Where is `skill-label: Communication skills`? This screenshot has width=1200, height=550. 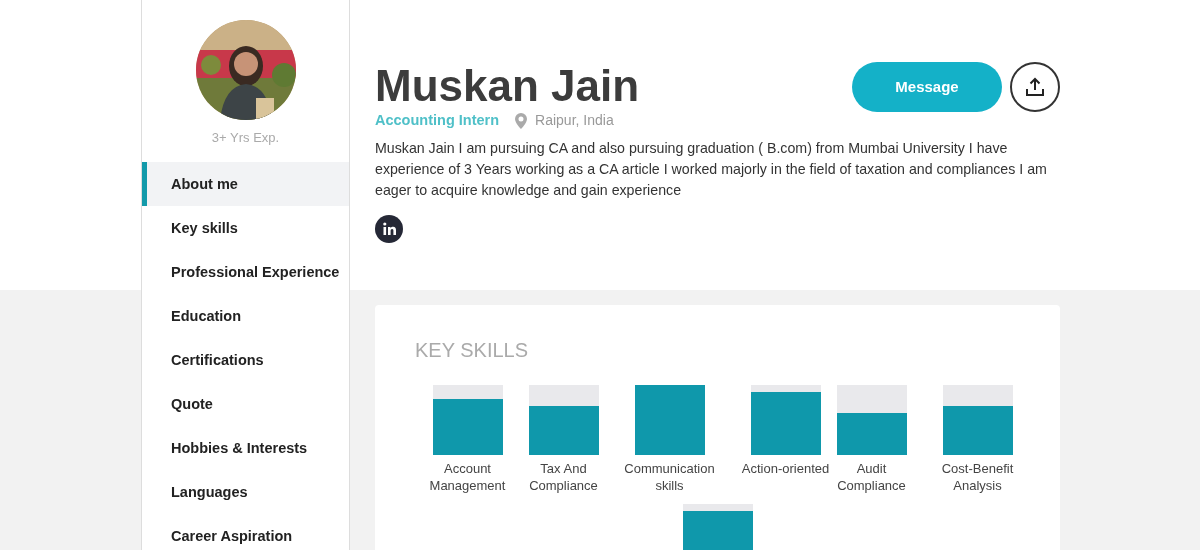 skill-label: Communication skills is located at coordinates (669, 477).